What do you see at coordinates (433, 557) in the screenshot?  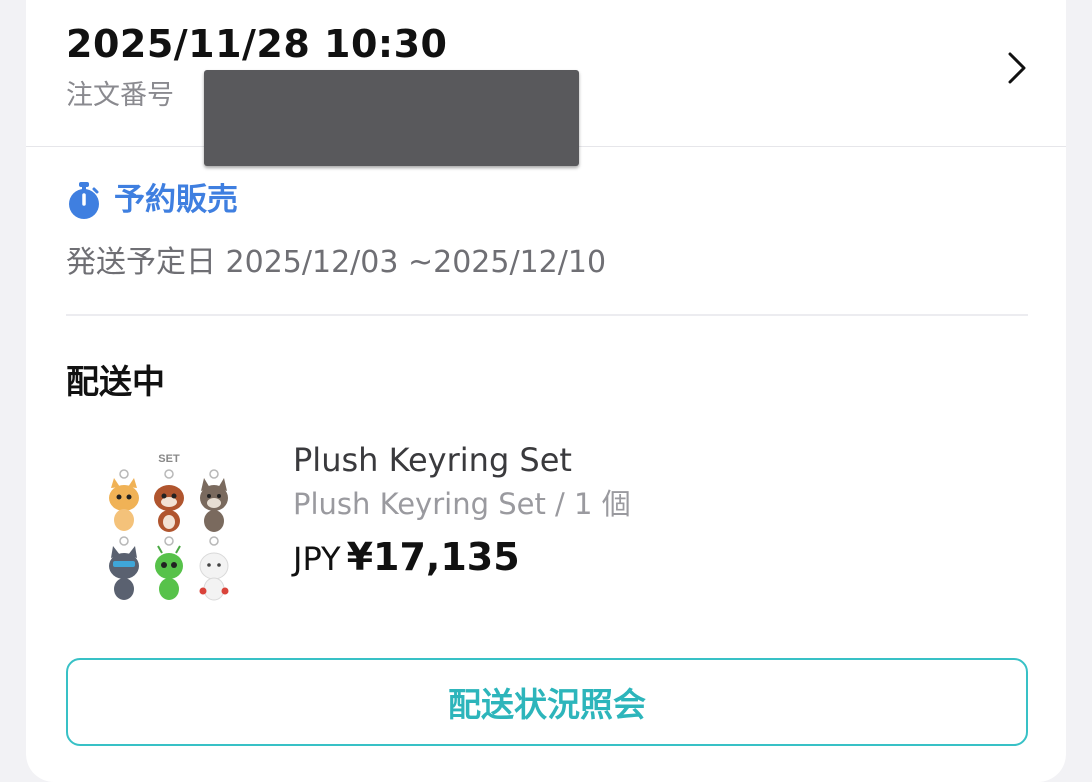 I see `price-amount: ¥17,135` at bounding box center [433, 557].